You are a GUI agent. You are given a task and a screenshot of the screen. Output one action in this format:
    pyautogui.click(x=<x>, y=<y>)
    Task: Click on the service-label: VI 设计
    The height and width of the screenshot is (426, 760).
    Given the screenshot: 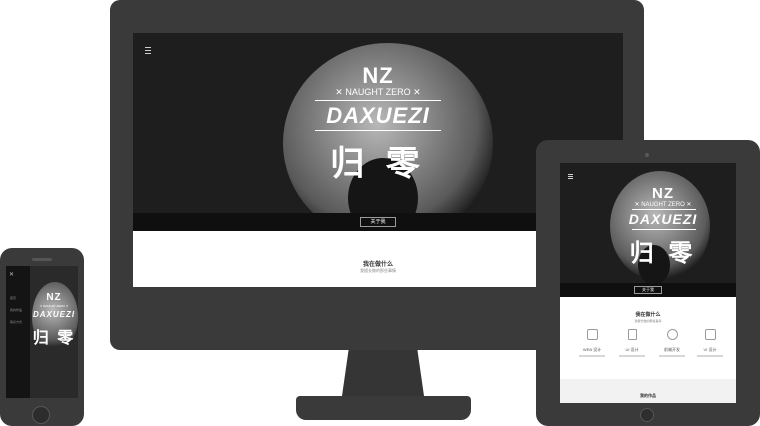 What is the action you would take?
    pyautogui.click(x=710, y=349)
    